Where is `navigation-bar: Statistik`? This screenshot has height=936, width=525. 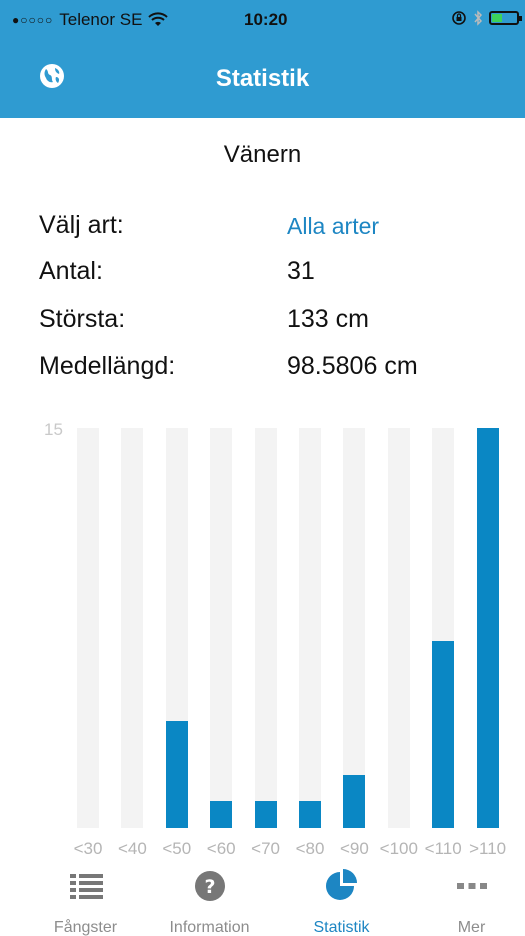
navigation-bar: Statistik is located at coordinates (262, 79).